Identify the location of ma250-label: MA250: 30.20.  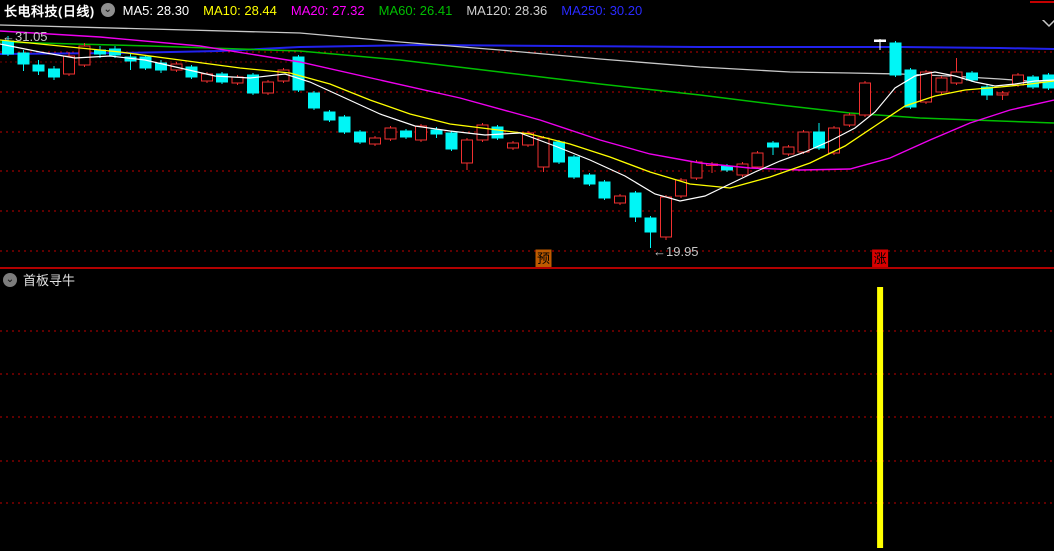
(602, 10).